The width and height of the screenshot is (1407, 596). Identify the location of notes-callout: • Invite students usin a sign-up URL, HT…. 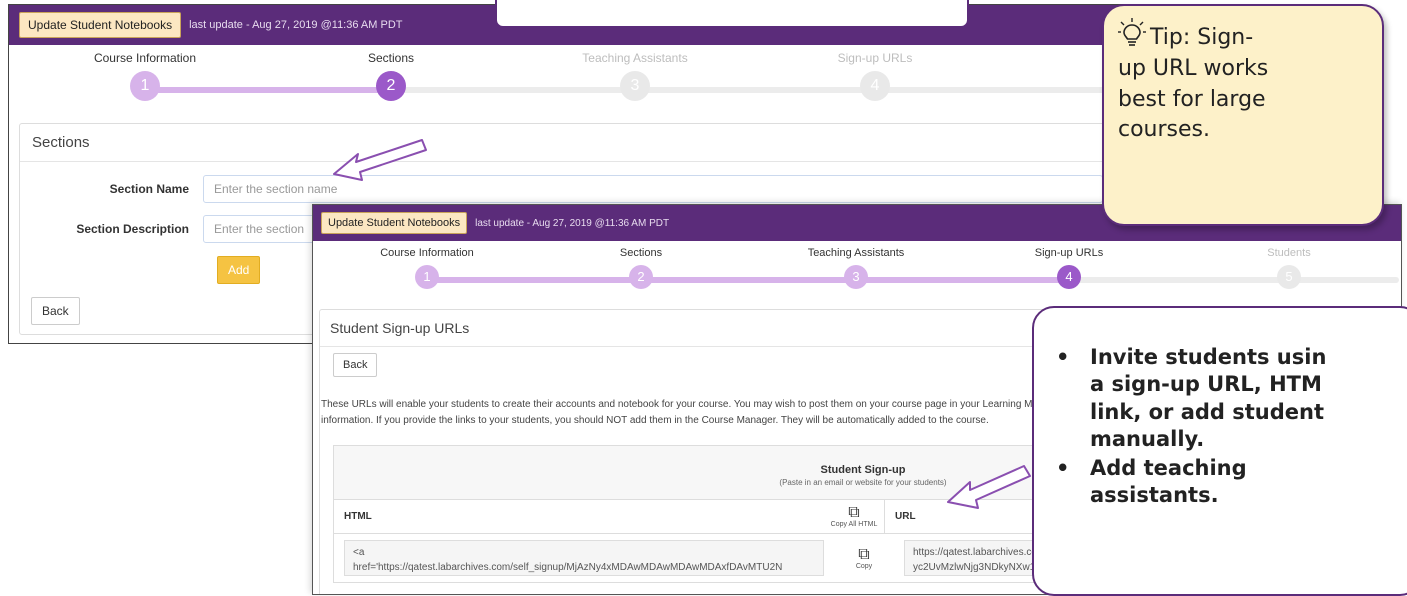
(1219, 451).